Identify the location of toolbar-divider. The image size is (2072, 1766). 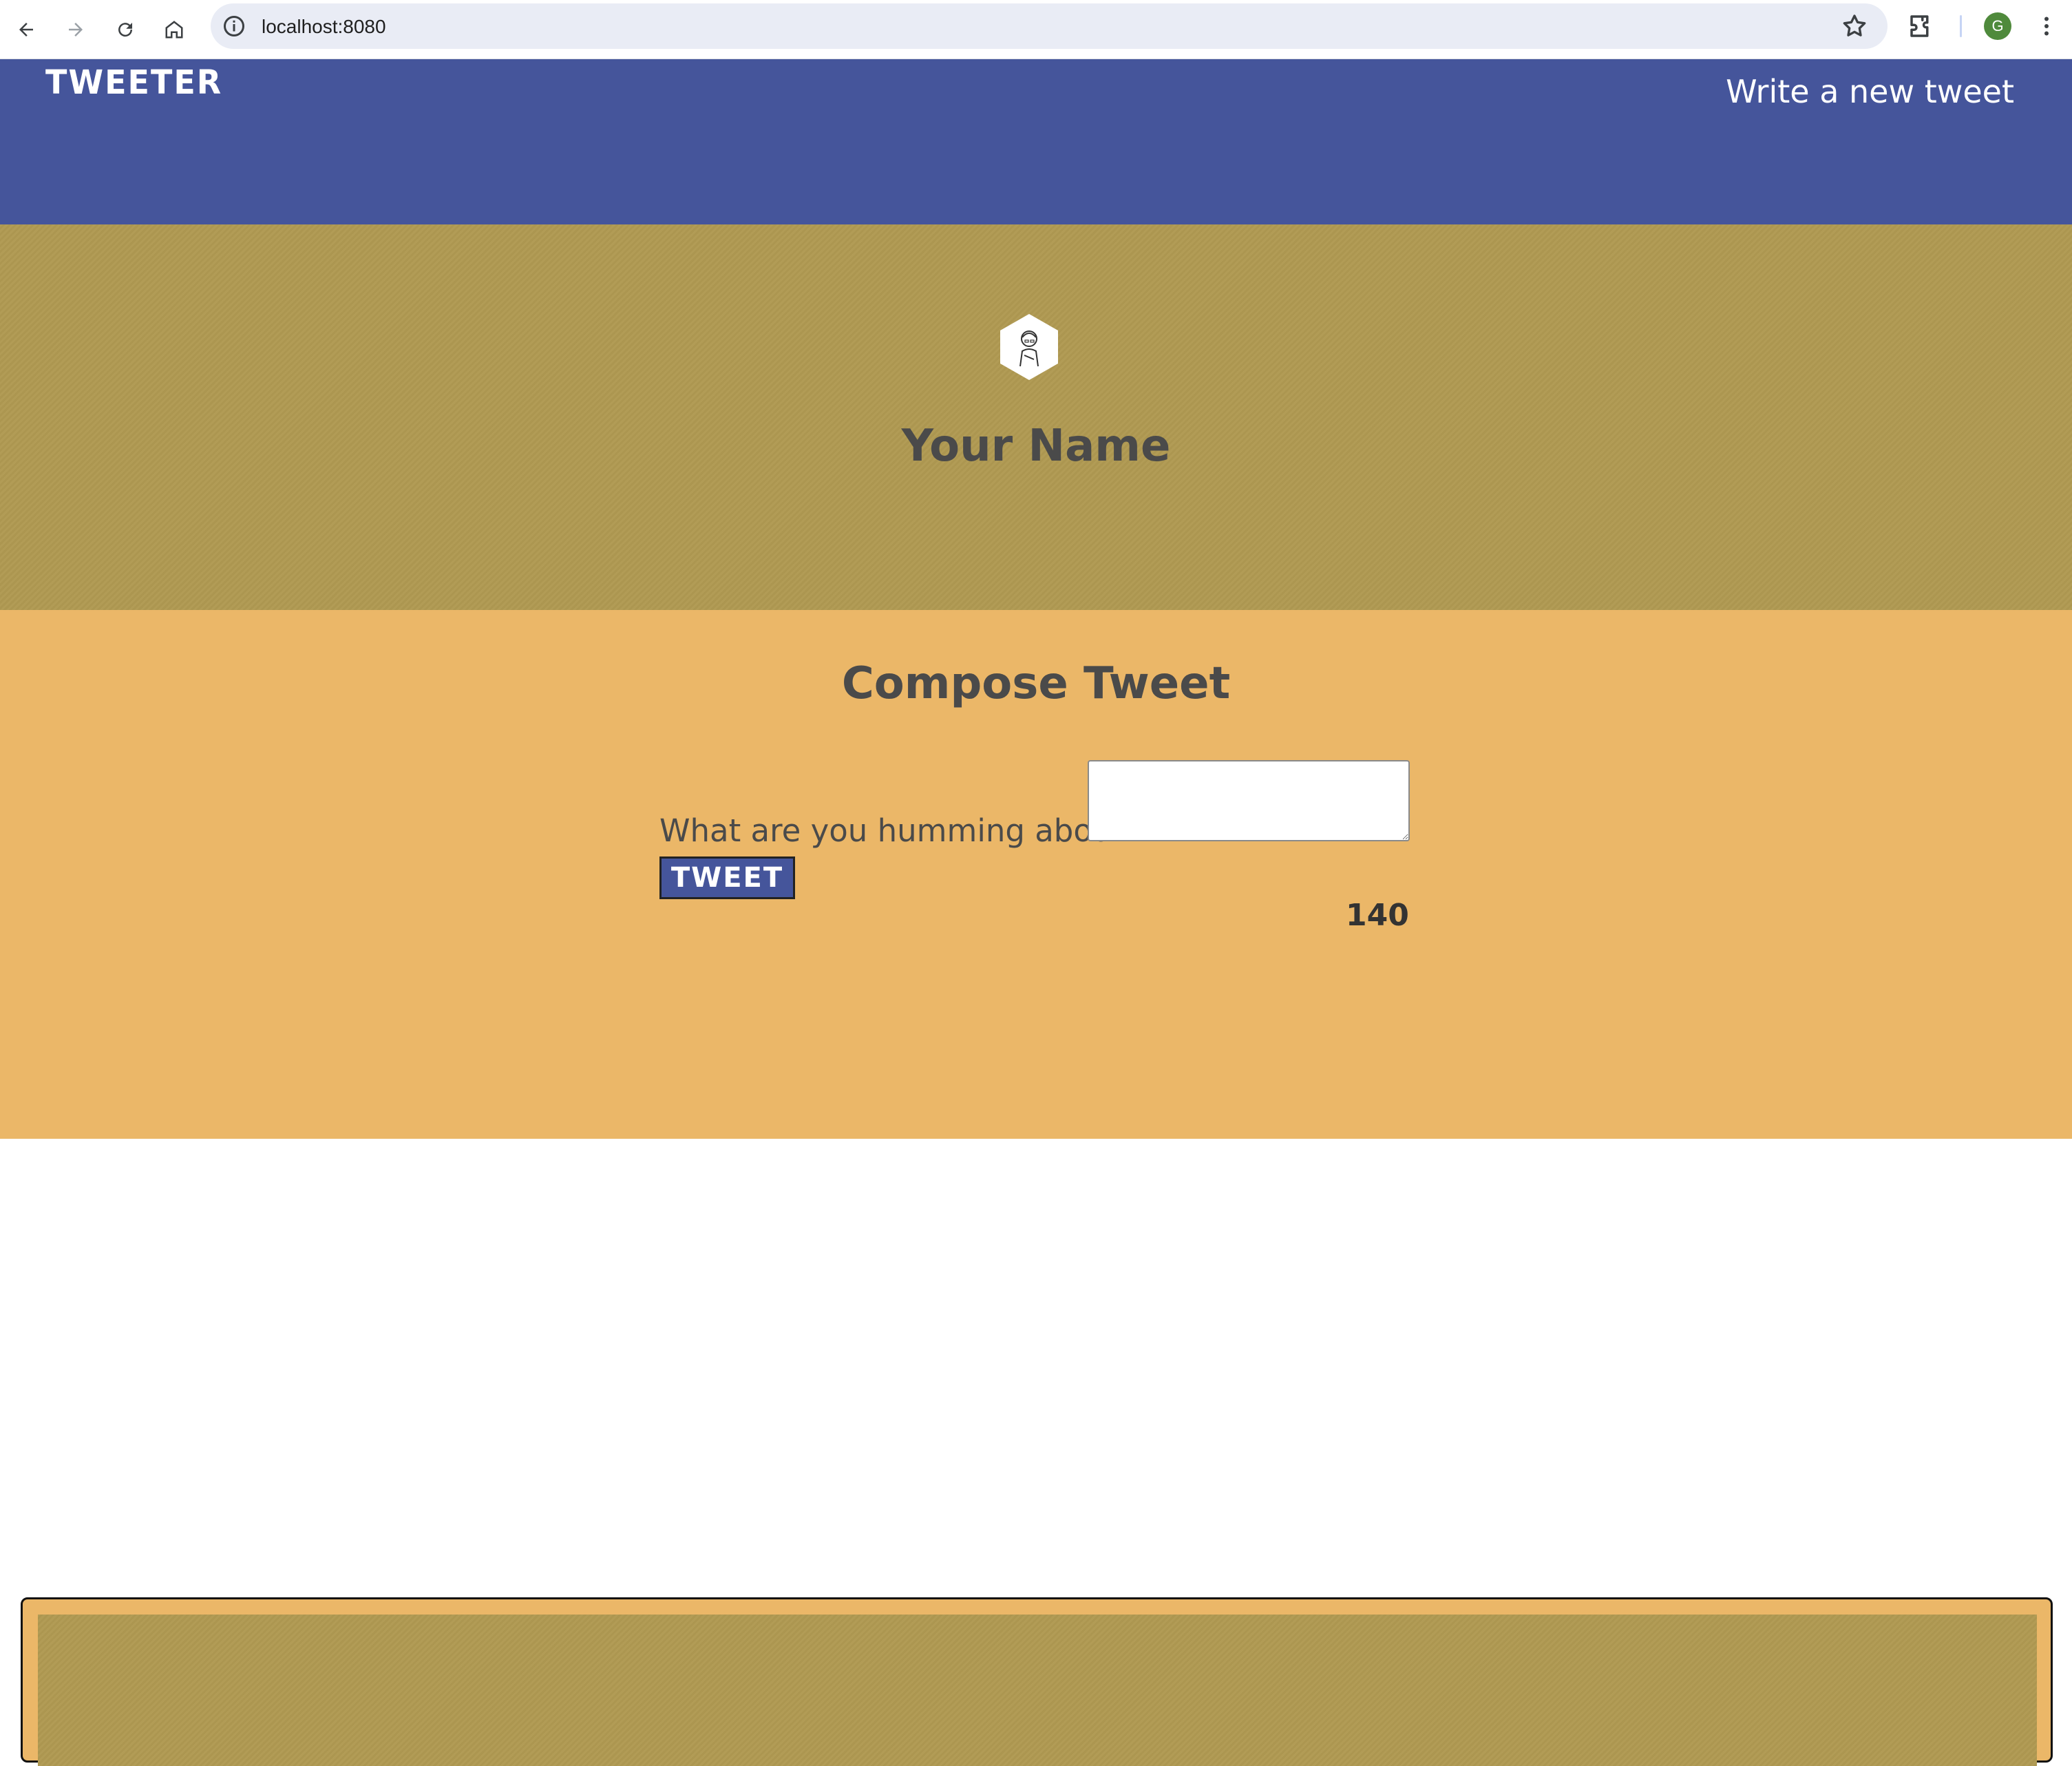
(1961, 26).